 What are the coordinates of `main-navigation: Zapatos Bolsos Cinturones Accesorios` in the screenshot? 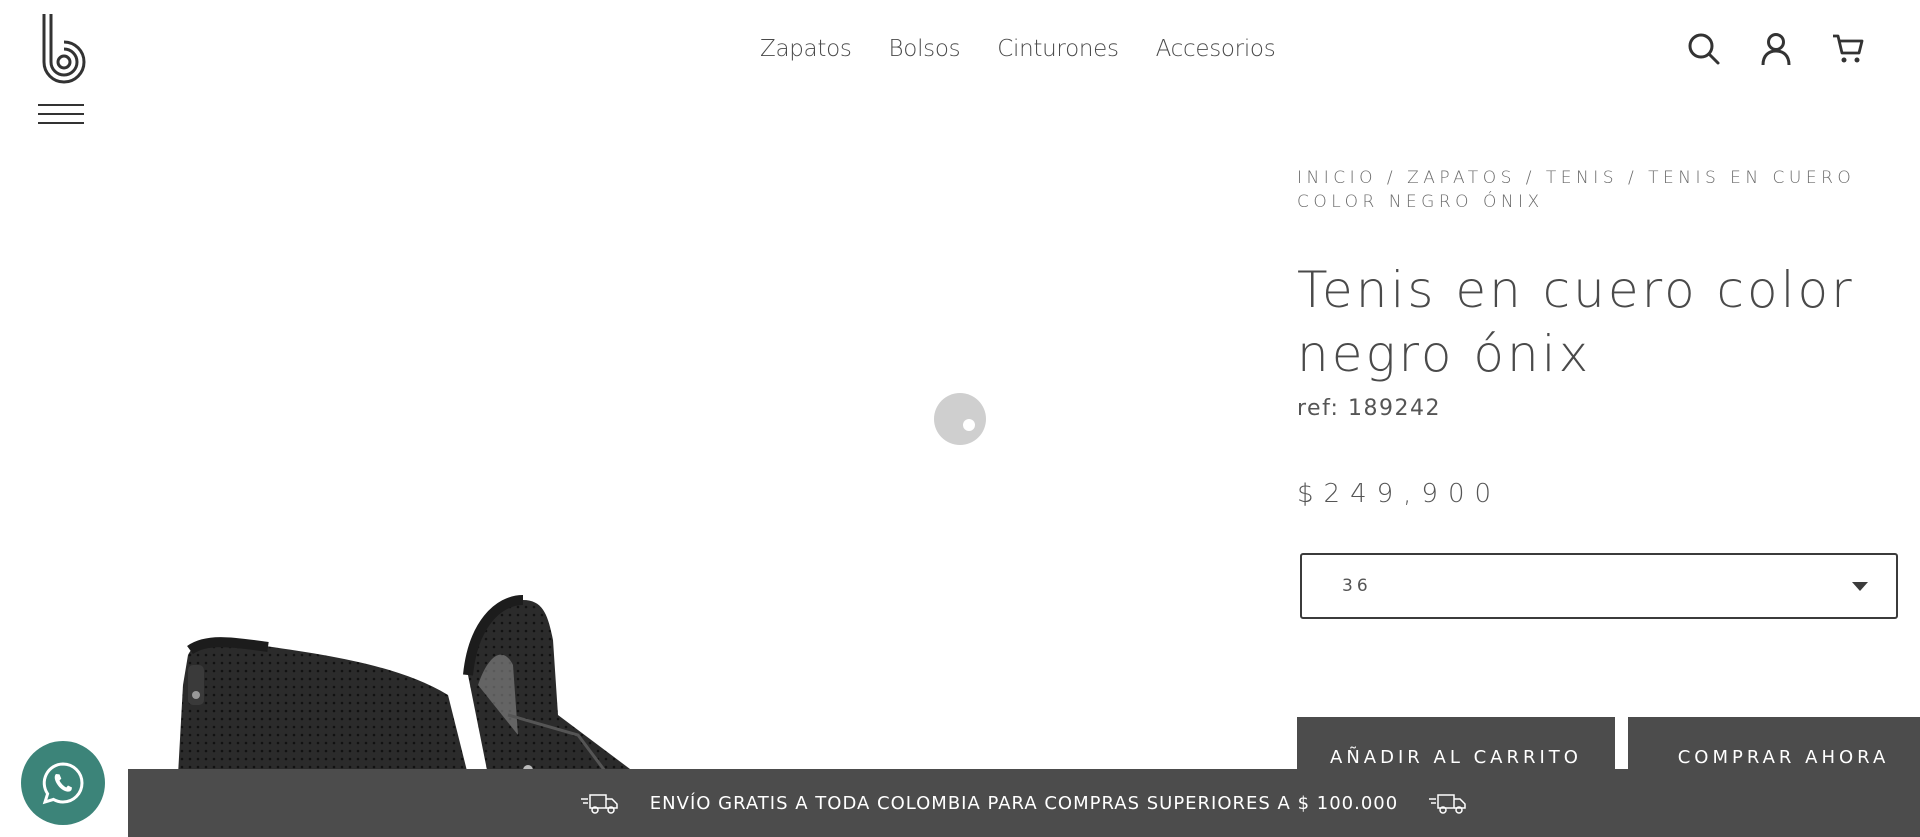 It's located at (1018, 49).